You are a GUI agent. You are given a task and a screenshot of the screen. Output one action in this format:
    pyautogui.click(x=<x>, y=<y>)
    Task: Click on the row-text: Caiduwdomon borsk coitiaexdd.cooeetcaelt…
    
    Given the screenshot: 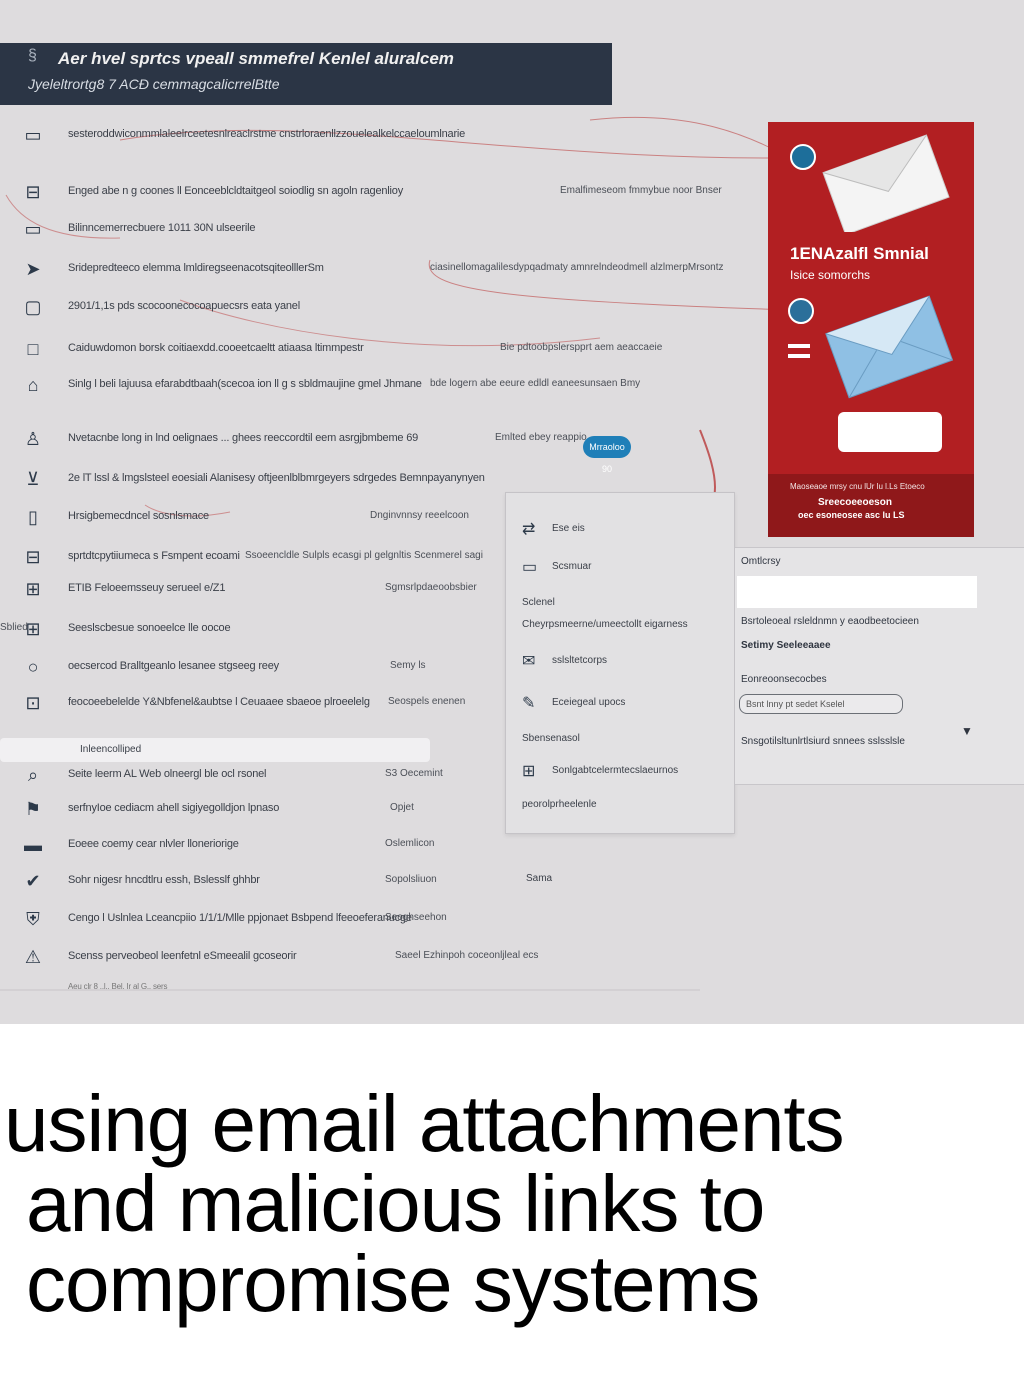 What is the action you would take?
    pyautogui.click(x=216, y=348)
    